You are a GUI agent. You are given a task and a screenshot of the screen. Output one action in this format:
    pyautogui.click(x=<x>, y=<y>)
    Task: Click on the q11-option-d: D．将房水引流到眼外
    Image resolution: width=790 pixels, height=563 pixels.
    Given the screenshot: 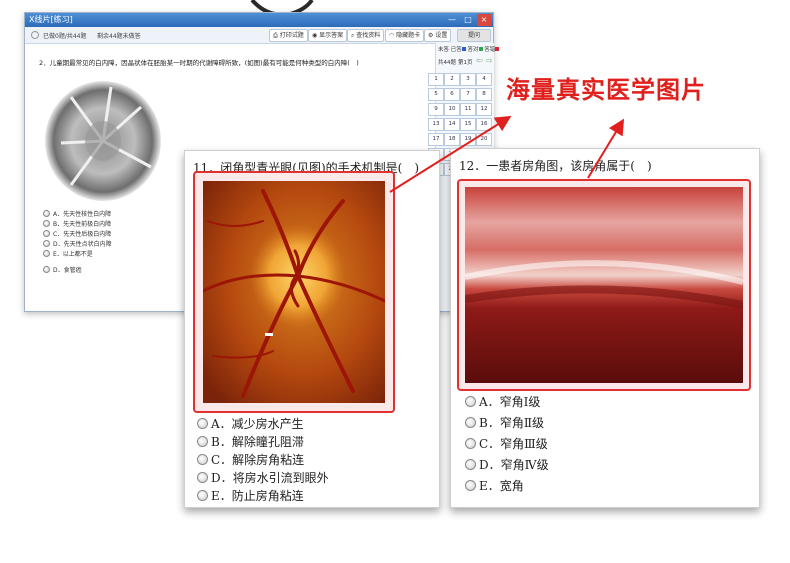 What is the action you would take?
    pyautogui.click(x=263, y=477)
    